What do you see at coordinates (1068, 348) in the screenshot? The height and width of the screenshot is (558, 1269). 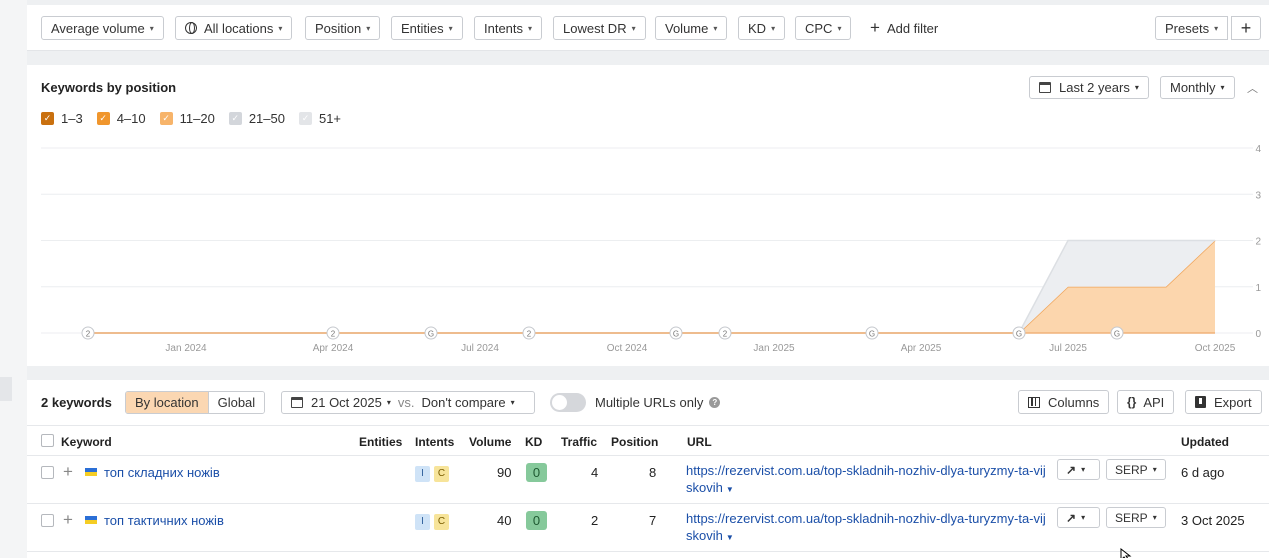 I see `x-tick-label: Jul 2025` at bounding box center [1068, 348].